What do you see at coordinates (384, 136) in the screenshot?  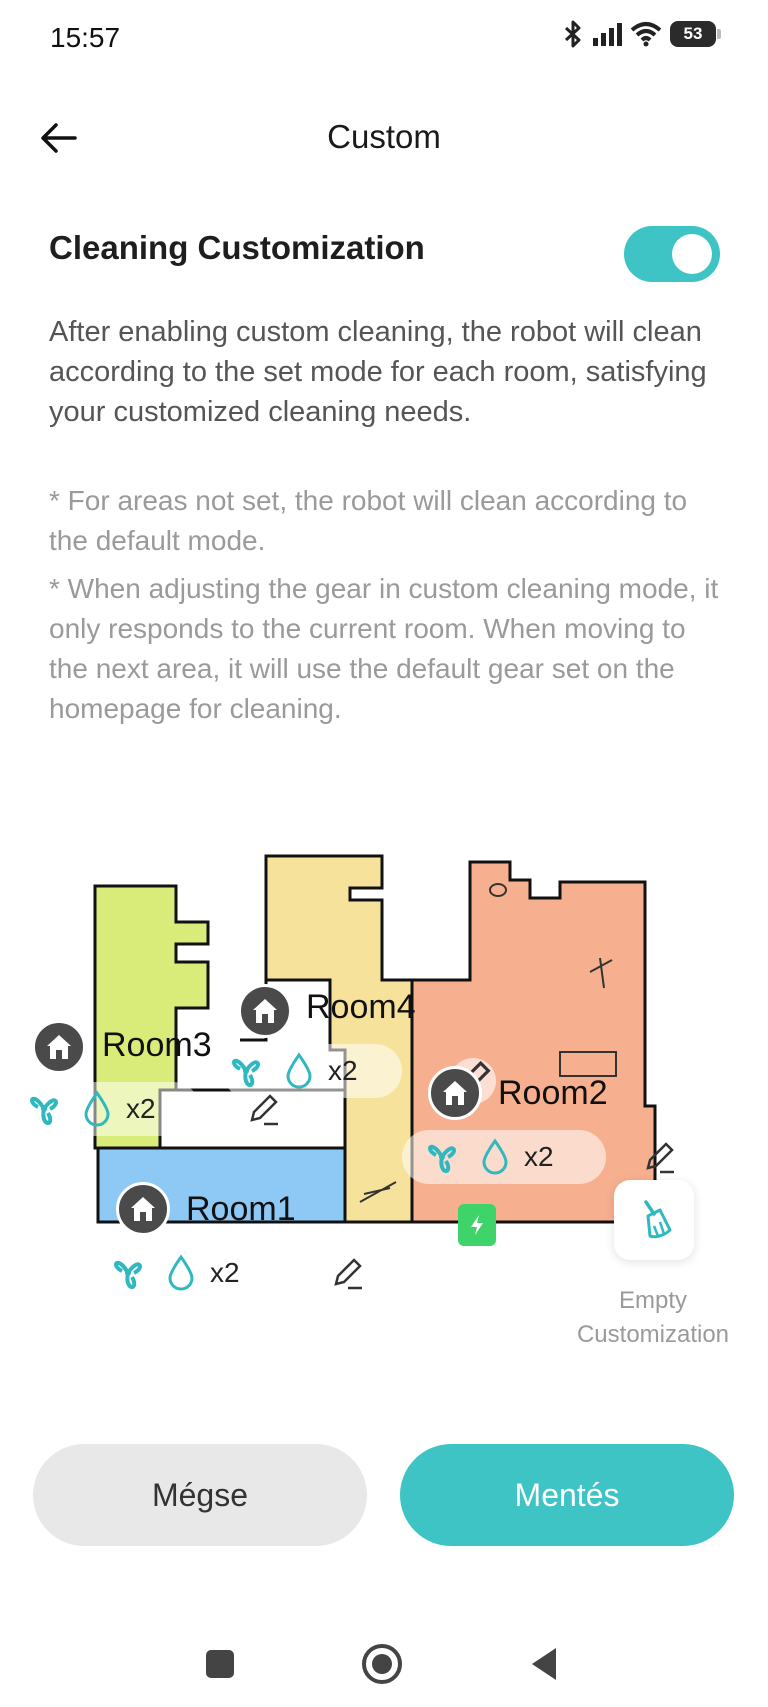 I see `page-title: Custom` at bounding box center [384, 136].